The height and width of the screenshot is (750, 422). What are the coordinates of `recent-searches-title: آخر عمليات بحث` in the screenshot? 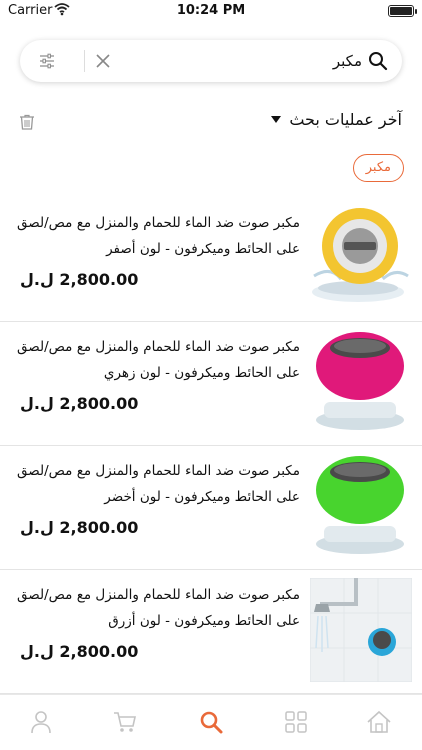 It's located at (345, 119).